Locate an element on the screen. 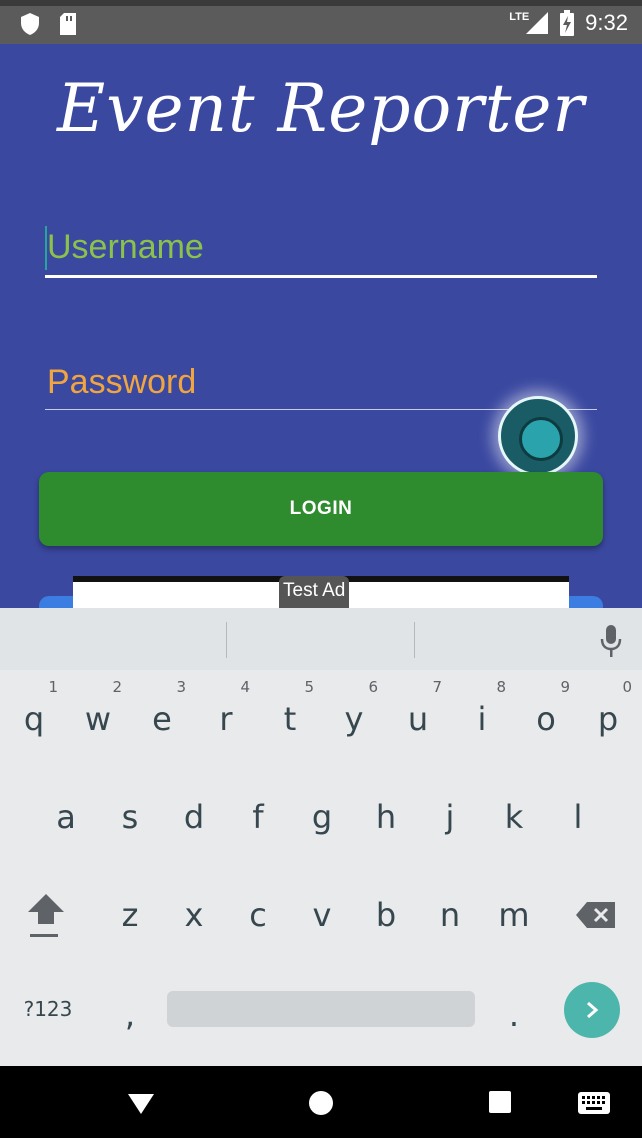  chevron-right-icon is located at coordinates (593, 1010).